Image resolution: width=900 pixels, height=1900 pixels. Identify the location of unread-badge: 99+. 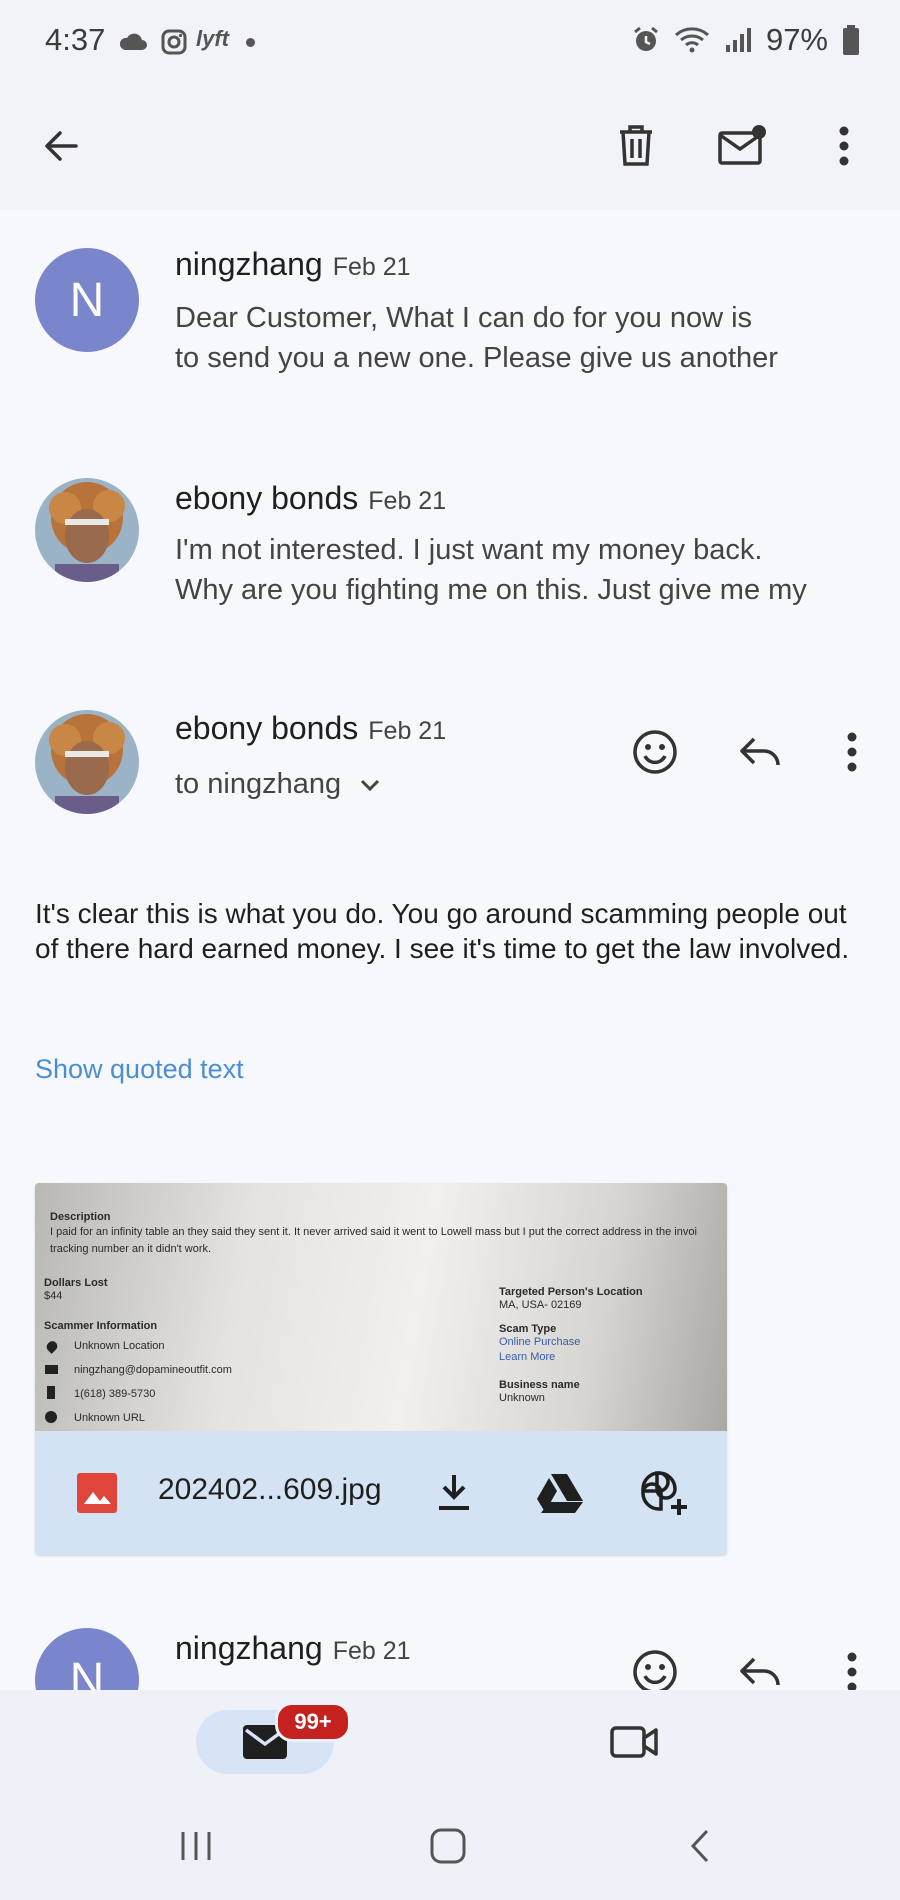
(313, 1722).